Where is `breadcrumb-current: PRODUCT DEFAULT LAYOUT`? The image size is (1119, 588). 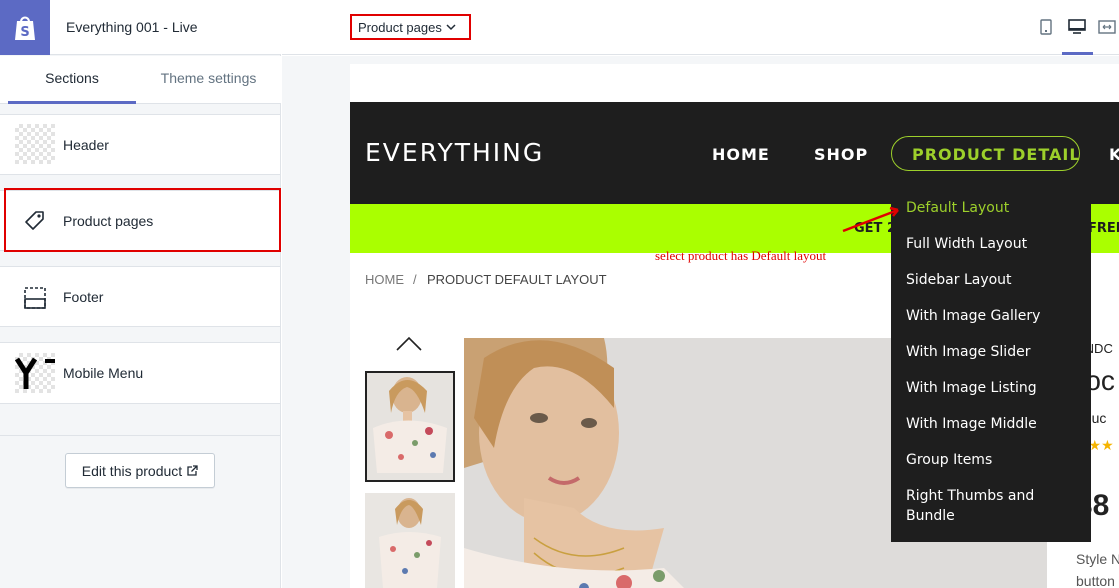
breadcrumb-current: PRODUCT DEFAULT LAYOUT is located at coordinates (517, 279).